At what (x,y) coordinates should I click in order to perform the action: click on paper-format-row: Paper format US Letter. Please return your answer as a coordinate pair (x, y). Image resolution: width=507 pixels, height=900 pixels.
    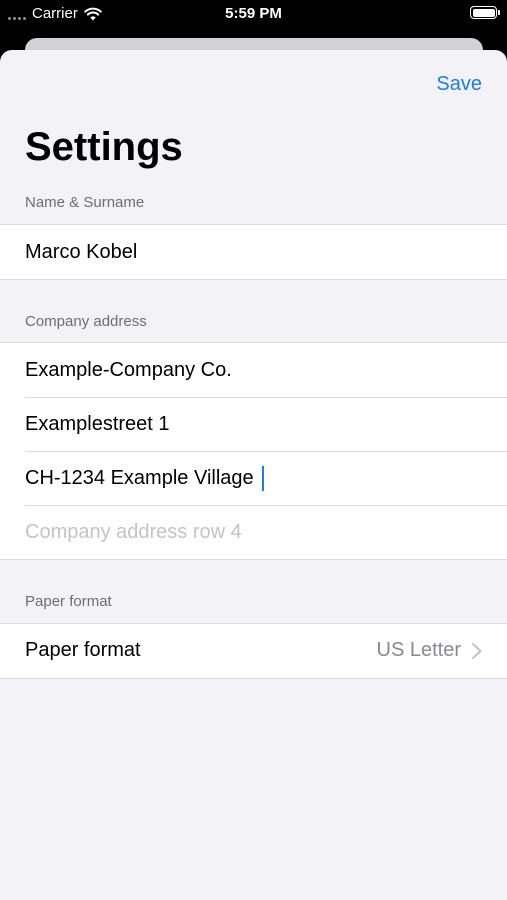
    Looking at the image, I should click on (253, 651).